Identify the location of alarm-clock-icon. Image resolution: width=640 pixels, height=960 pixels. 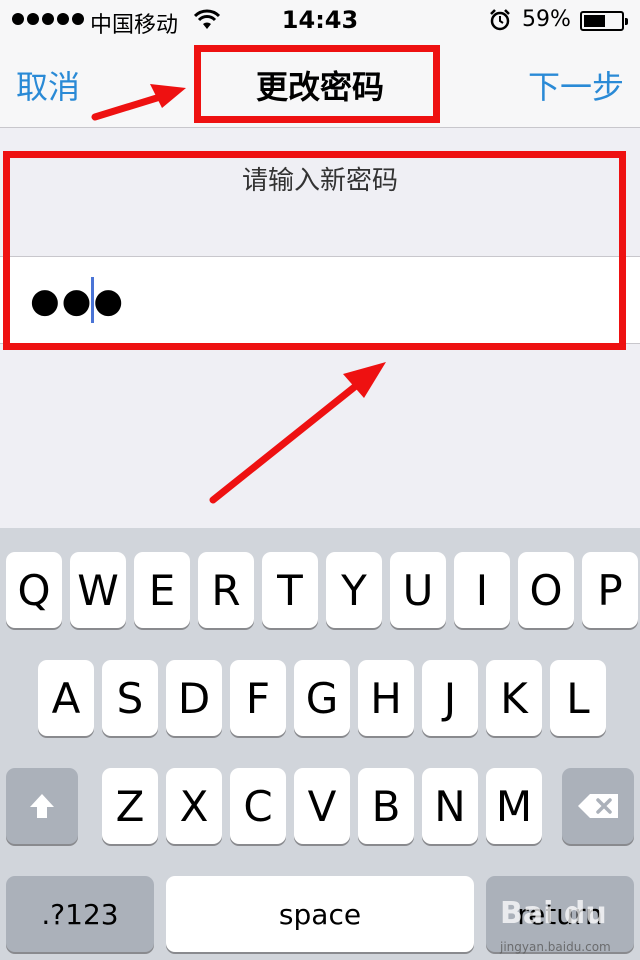
(500, 20).